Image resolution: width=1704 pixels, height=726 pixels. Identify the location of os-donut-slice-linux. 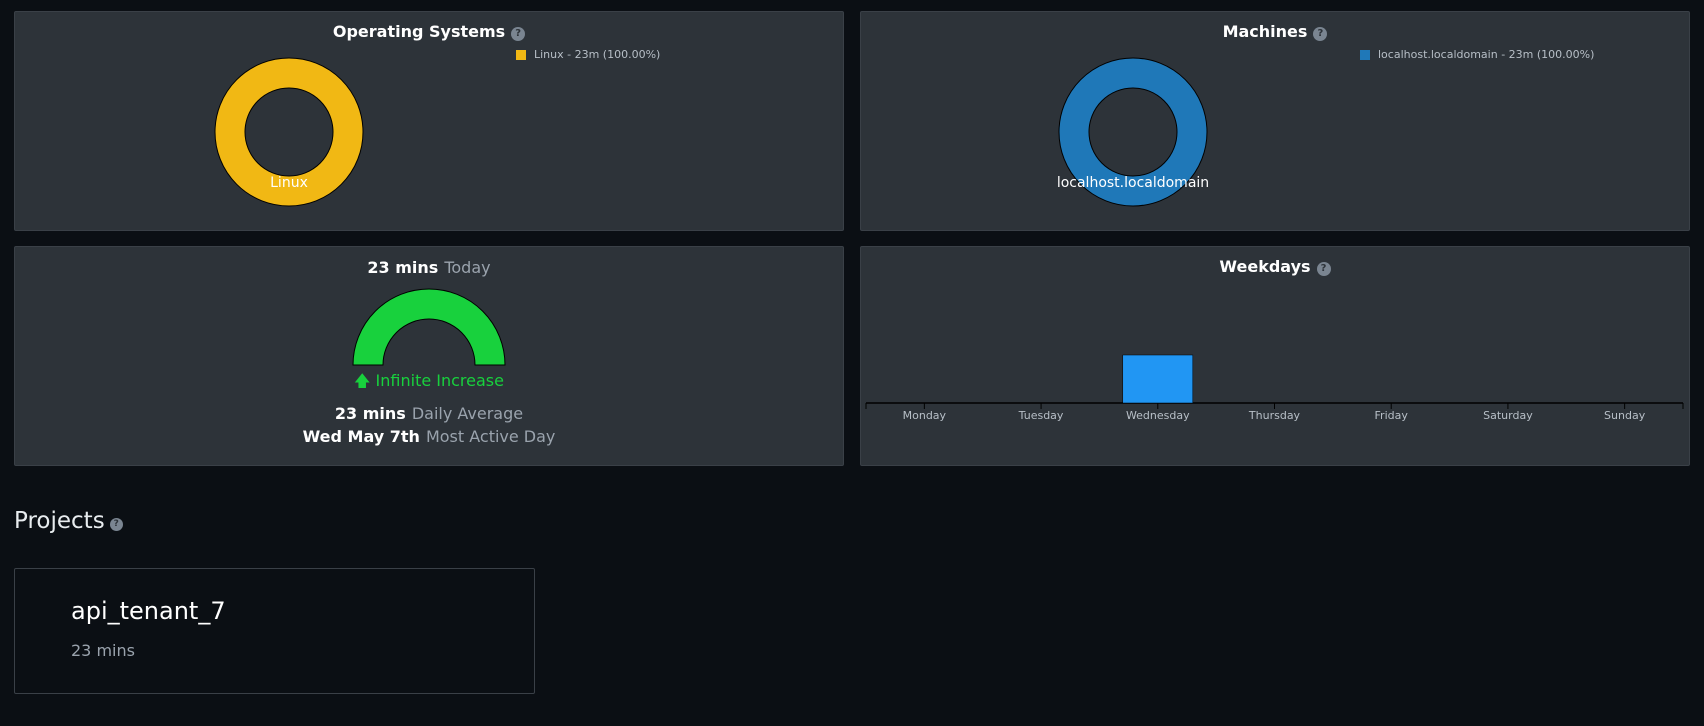
(289, 132).